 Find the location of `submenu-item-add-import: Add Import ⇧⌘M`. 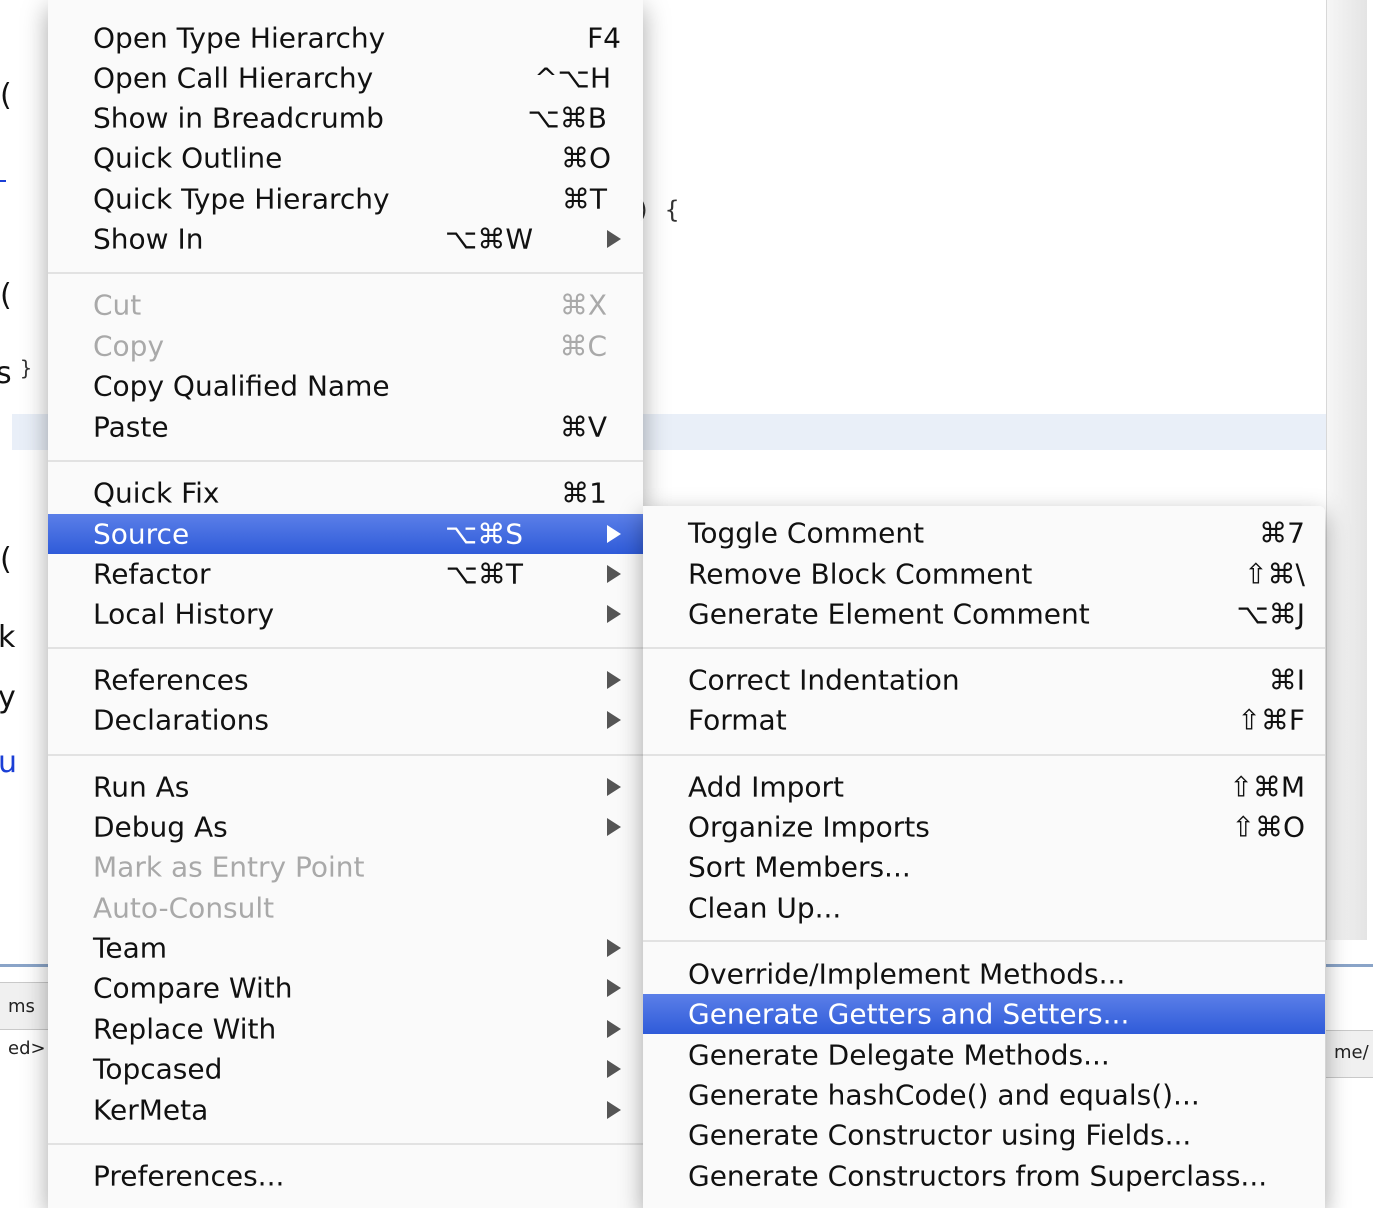

submenu-item-add-import: Add Import ⇧⌘M is located at coordinates (984, 787).